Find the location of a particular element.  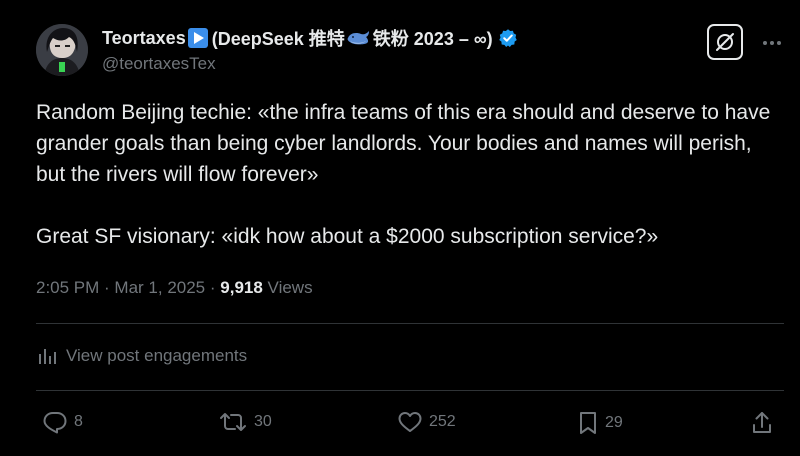

author-name: Teortaxes (DeepSeek 推特 铁粉 2023 – ∞) is located at coordinates (310, 38).